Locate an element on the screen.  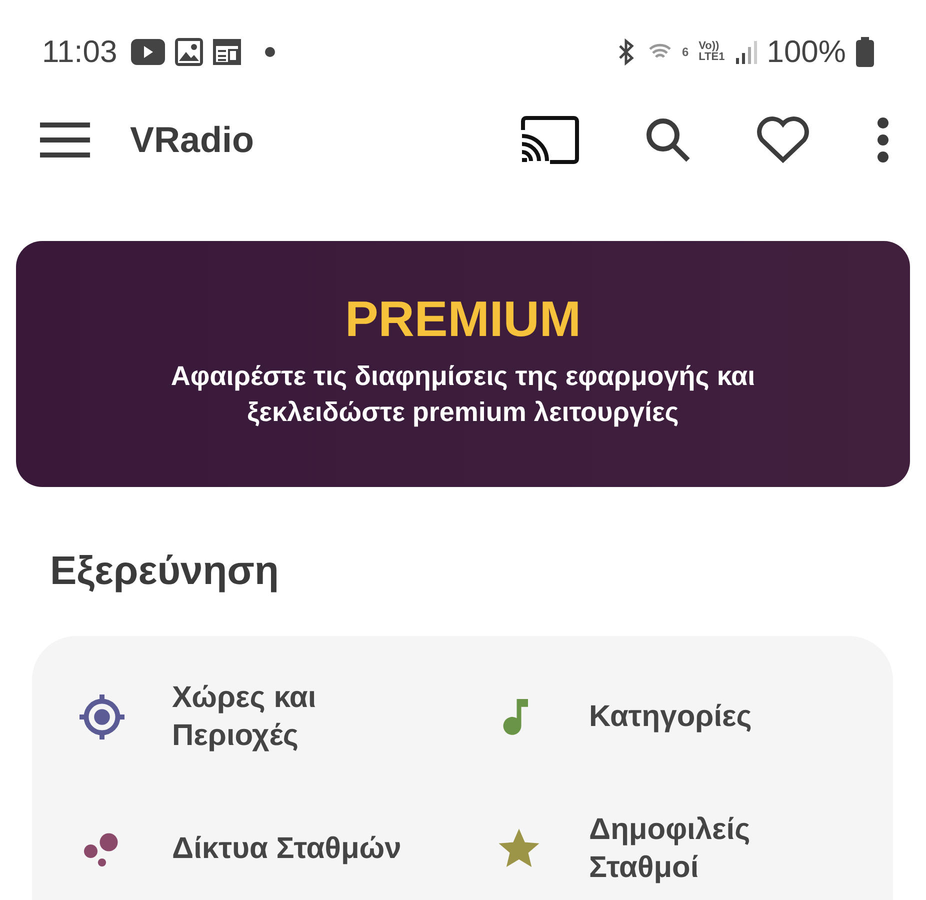
image-icon is located at coordinates (189, 52).